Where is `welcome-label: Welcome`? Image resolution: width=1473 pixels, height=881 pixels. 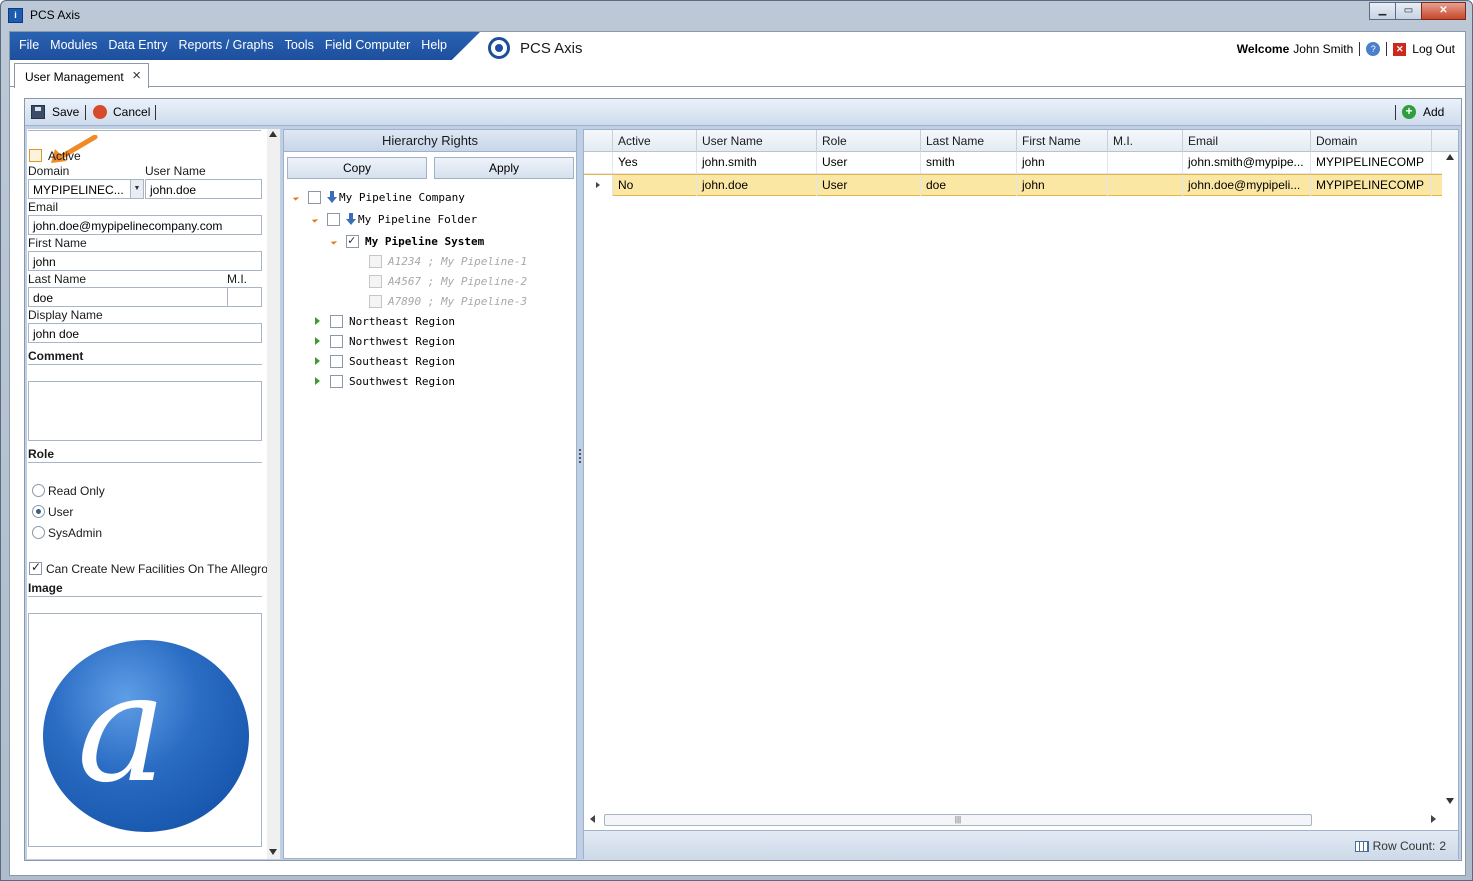
welcome-label: Welcome is located at coordinates (1263, 49).